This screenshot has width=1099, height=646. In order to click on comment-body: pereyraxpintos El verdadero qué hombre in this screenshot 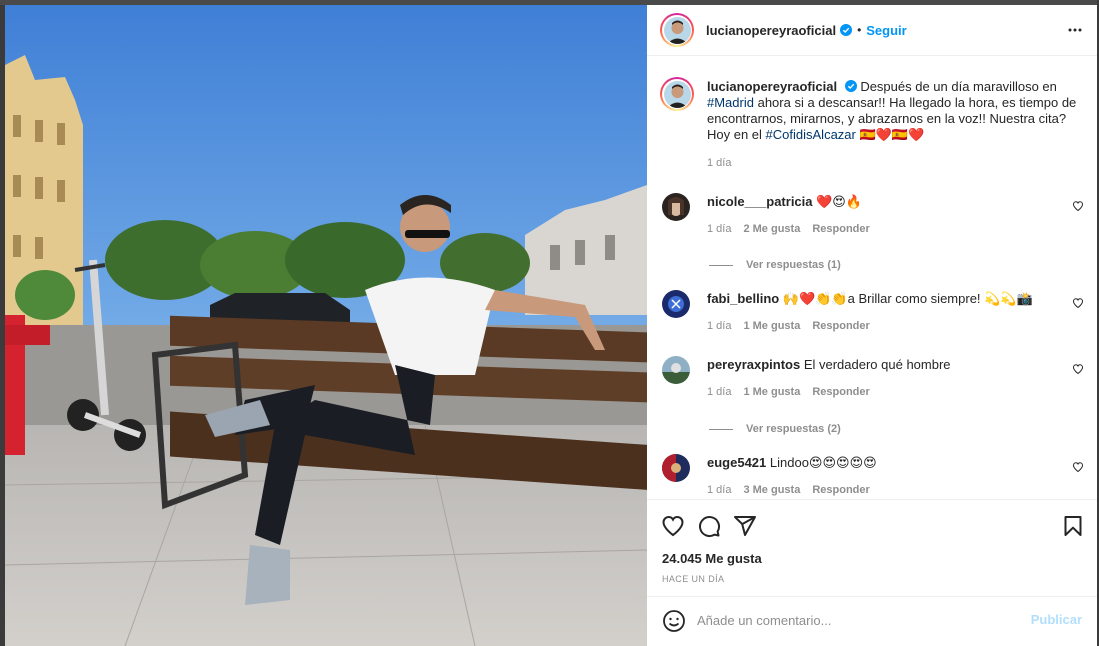, I will do `click(877, 365)`.